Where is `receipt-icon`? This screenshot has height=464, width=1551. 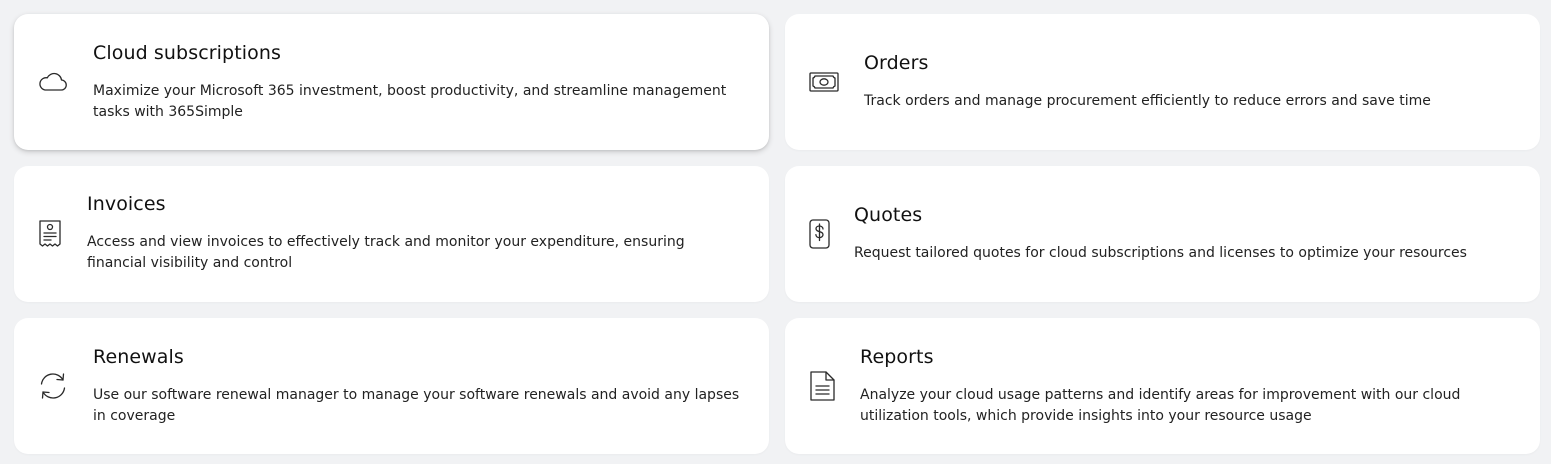 receipt-icon is located at coordinates (50, 234).